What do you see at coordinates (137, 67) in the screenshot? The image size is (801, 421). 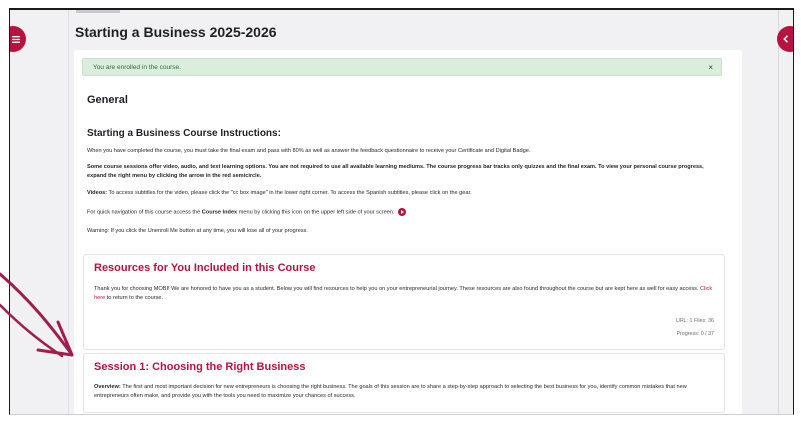 I see `alert-text: You are enrolled in the course.` at bounding box center [137, 67].